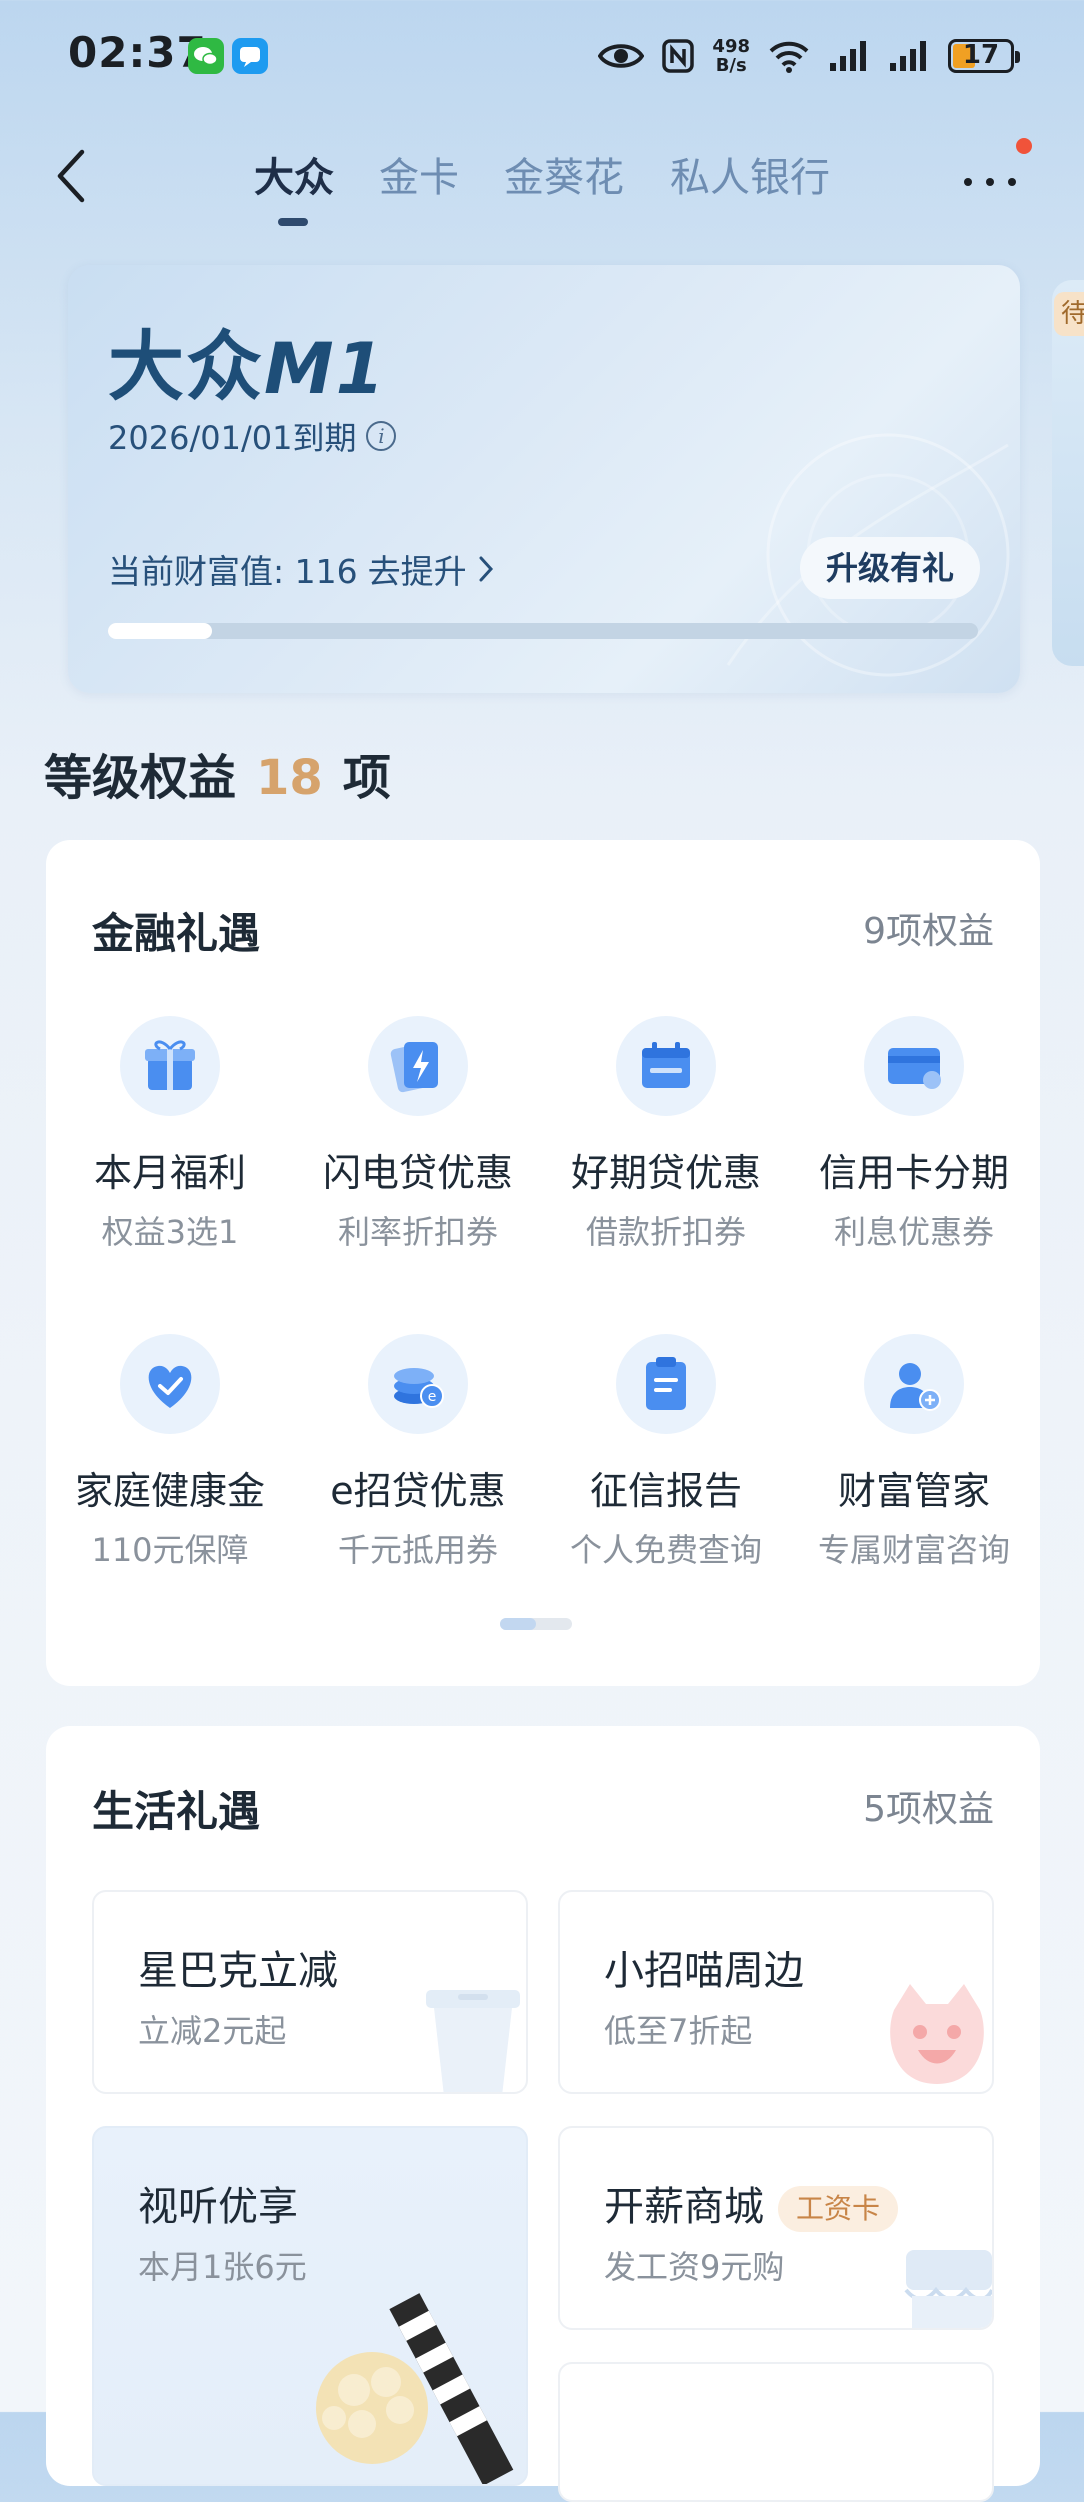 This screenshot has height=2502, width=1084. What do you see at coordinates (366, 778) in the screenshot?
I see `benefits-unit: 项` at bounding box center [366, 778].